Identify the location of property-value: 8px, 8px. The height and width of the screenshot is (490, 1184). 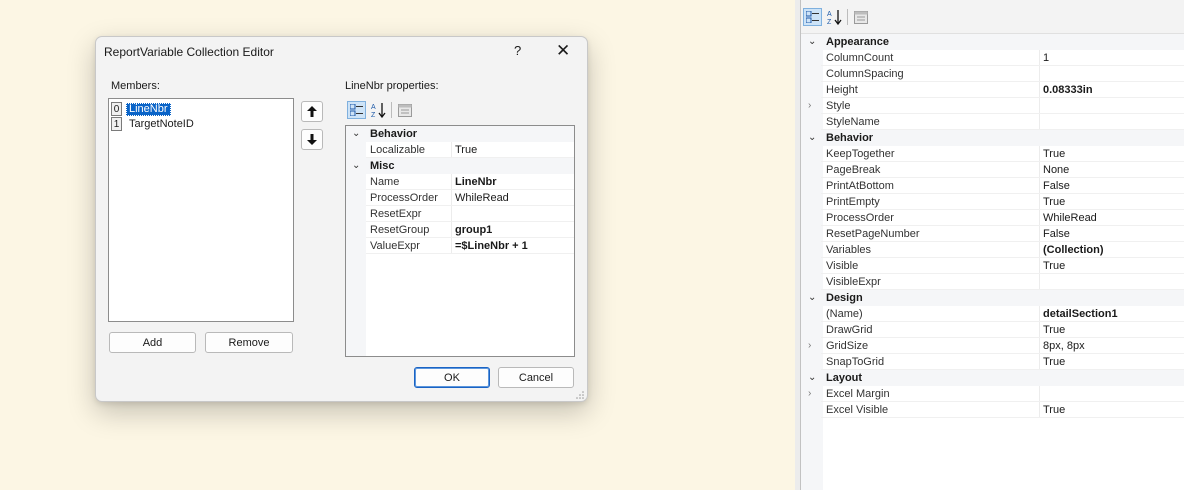
(1064, 346).